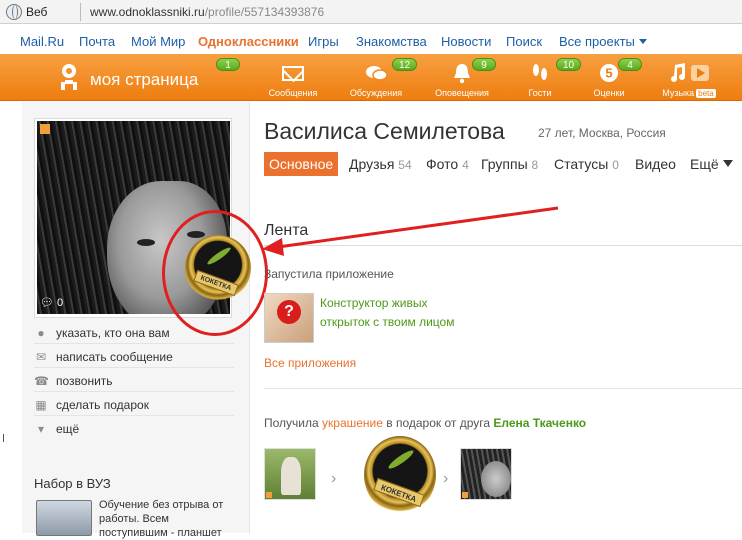 Image resolution: width=742 pixels, height=540 pixels. What do you see at coordinates (144, 80) in the screenshot?
I see `my-page-link: моя страница` at bounding box center [144, 80].